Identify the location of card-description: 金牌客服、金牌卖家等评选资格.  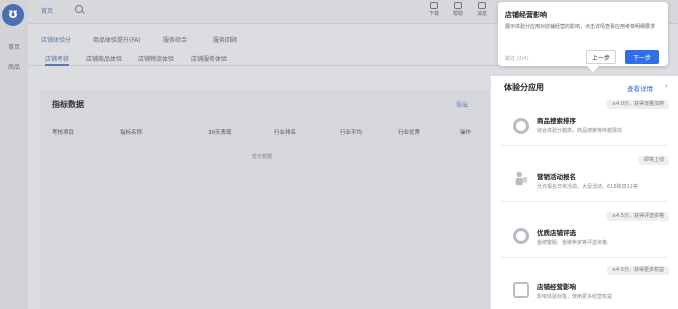
(572, 243).